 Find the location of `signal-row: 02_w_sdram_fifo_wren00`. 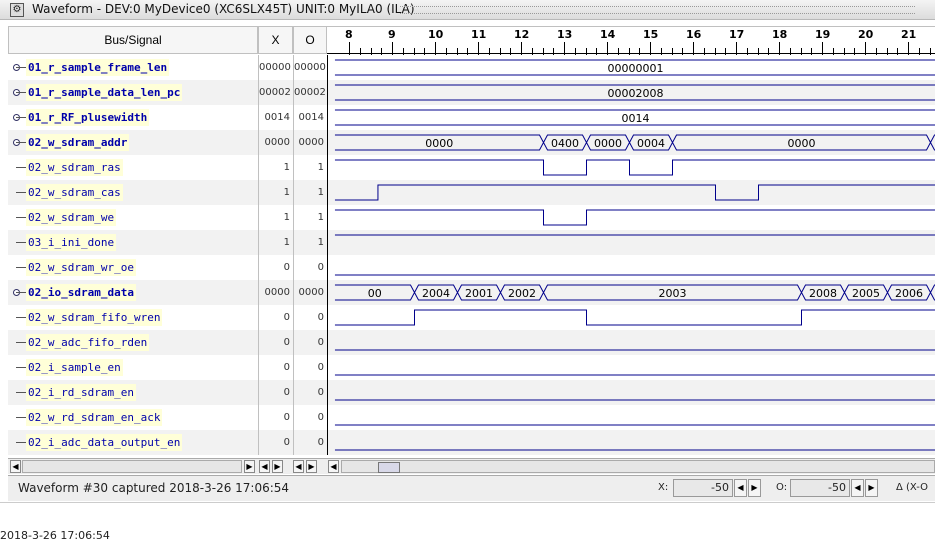

signal-row: 02_w_sdram_fifo_wren00 is located at coordinates (471, 317).